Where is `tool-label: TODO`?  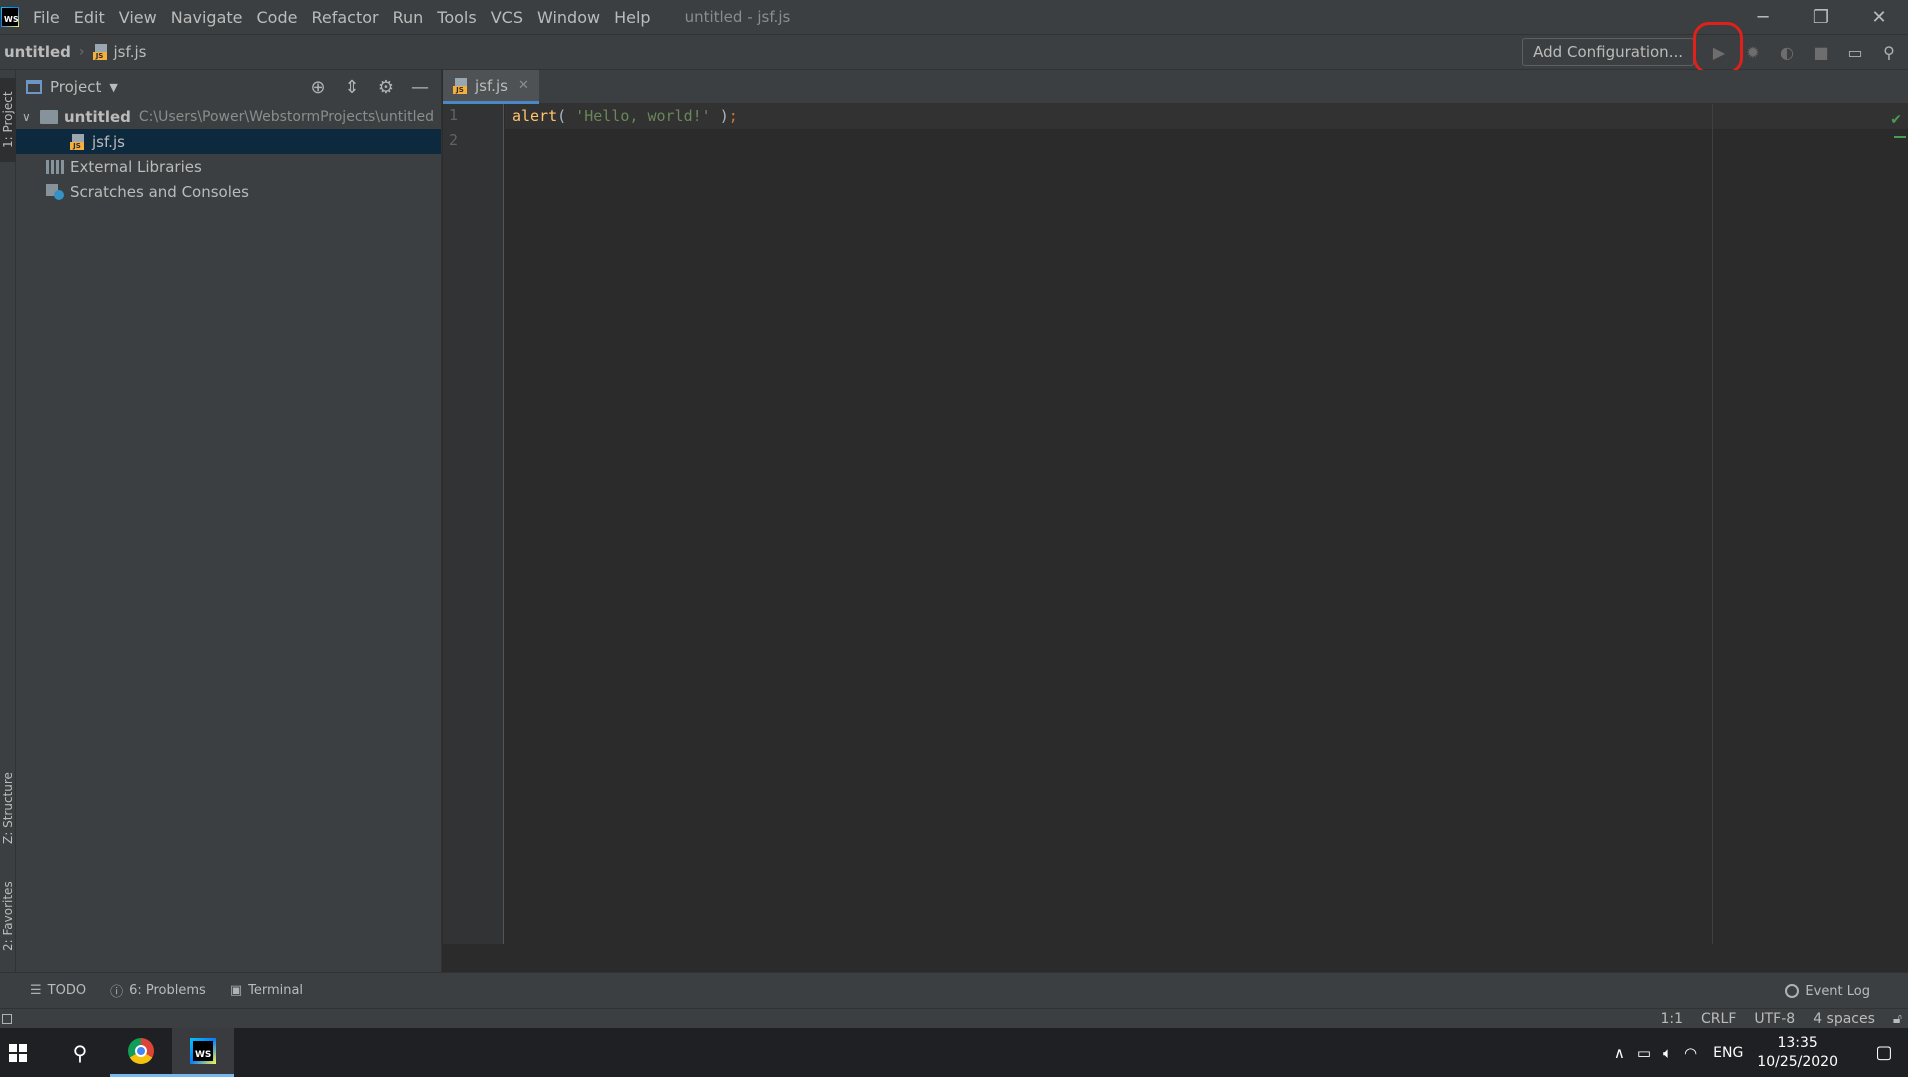
tool-label: TODO is located at coordinates (67, 990).